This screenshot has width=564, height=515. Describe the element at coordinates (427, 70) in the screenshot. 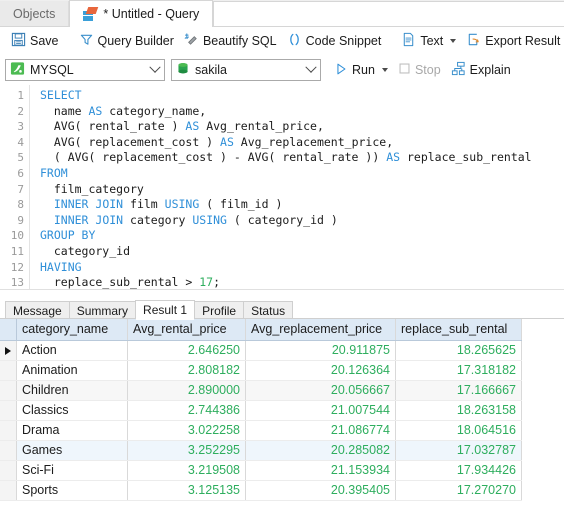

I see `stop-button-label: Stop` at that location.